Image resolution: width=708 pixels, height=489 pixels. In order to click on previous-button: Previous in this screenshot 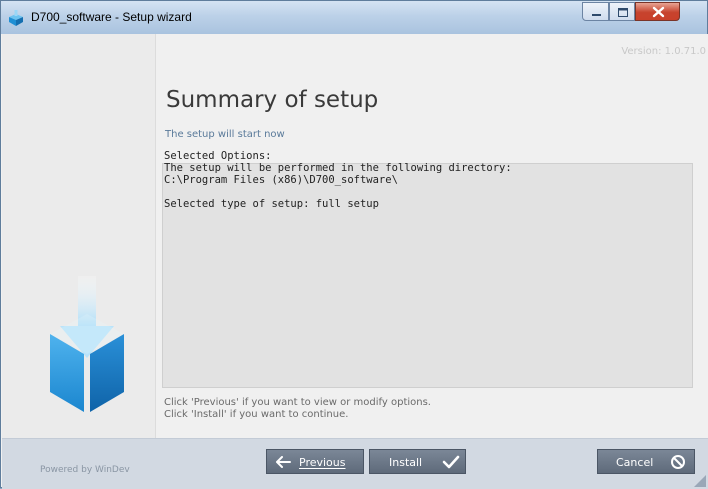, I will do `click(315, 461)`.